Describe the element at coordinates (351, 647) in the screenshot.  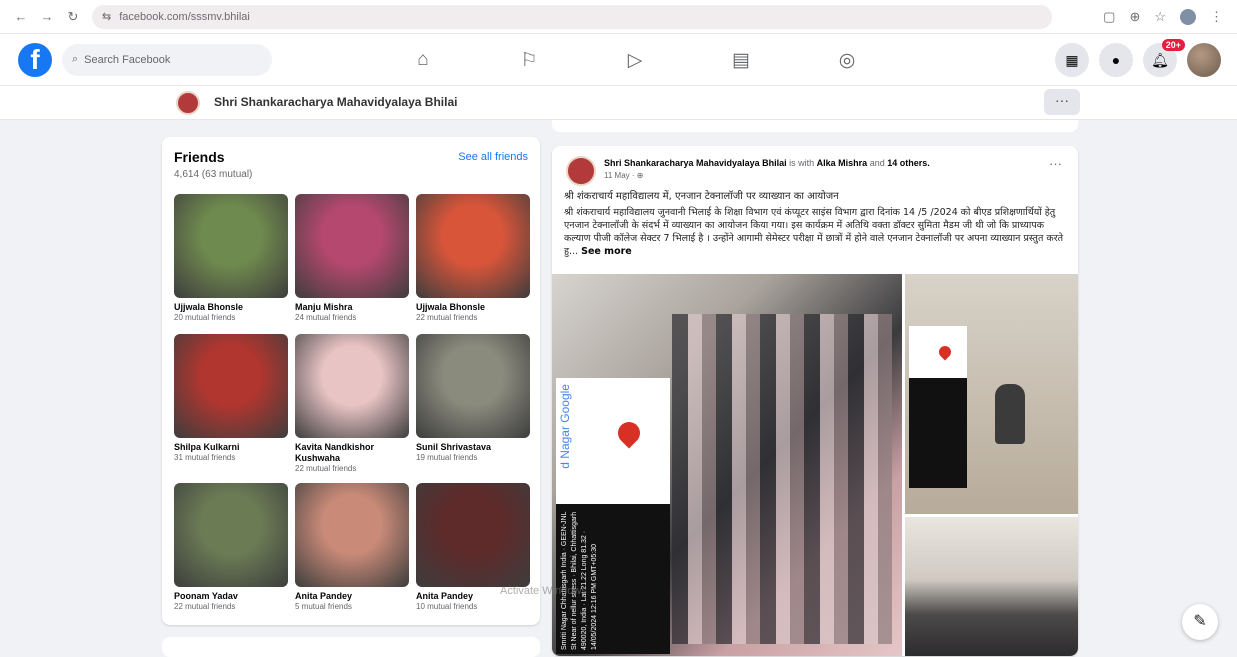
I see `next-card` at that location.